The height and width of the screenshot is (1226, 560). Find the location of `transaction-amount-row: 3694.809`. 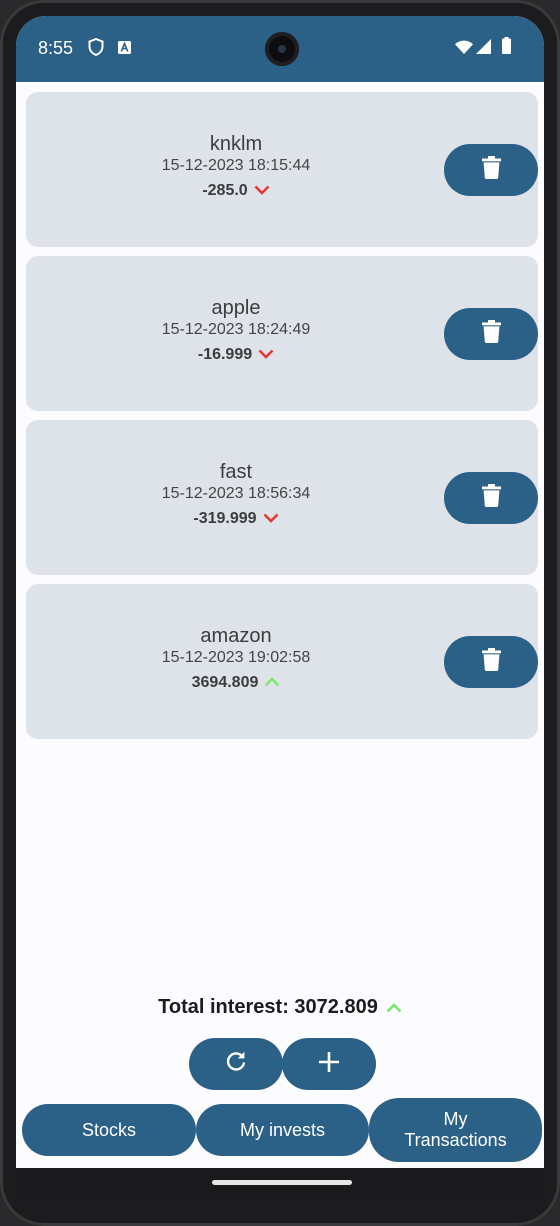

transaction-amount-row: 3694.809 is located at coordinates (236, 683).